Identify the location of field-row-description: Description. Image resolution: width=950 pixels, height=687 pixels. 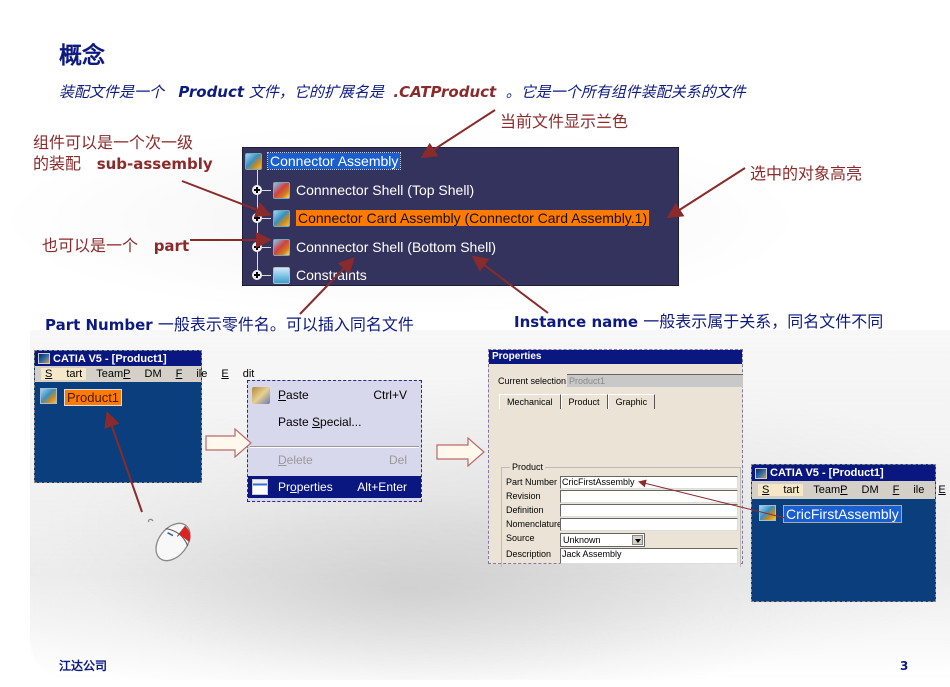
(533, 554).